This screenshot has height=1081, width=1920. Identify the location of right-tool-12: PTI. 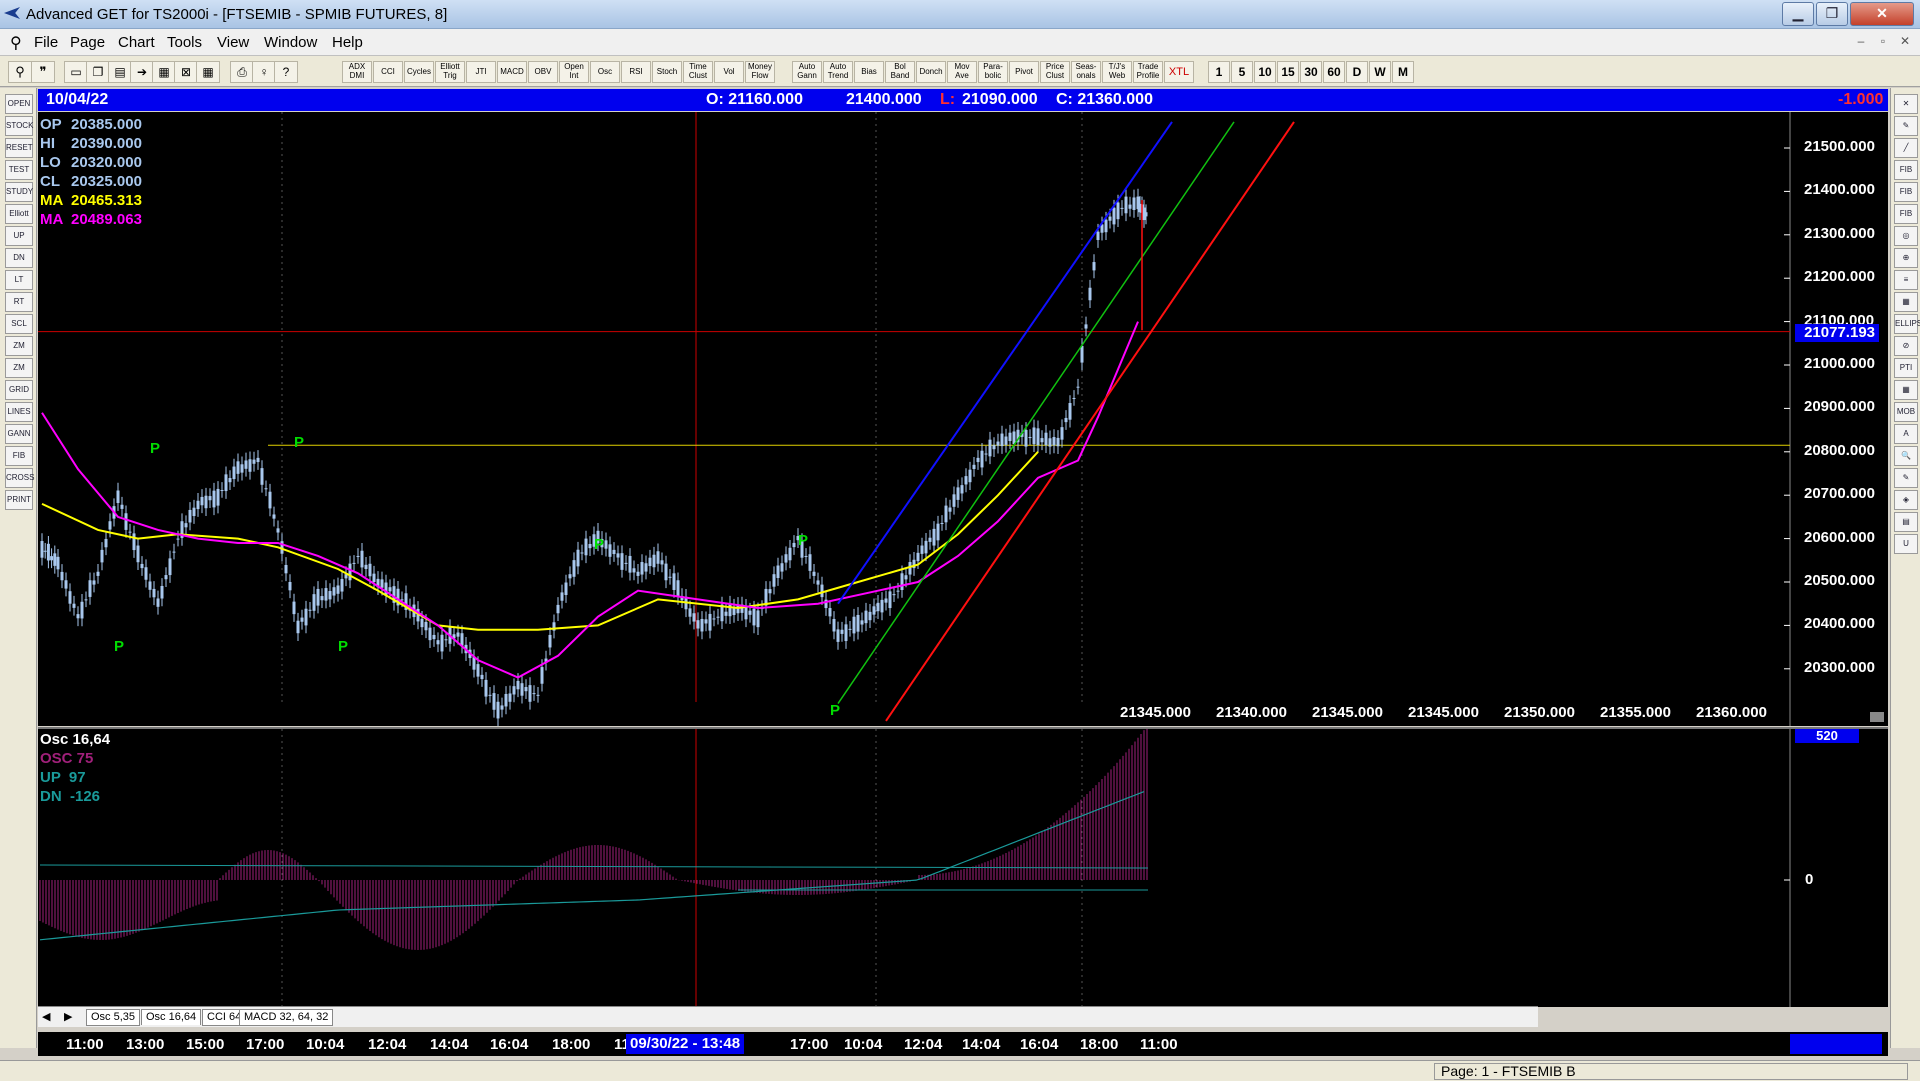
(1906, 368).